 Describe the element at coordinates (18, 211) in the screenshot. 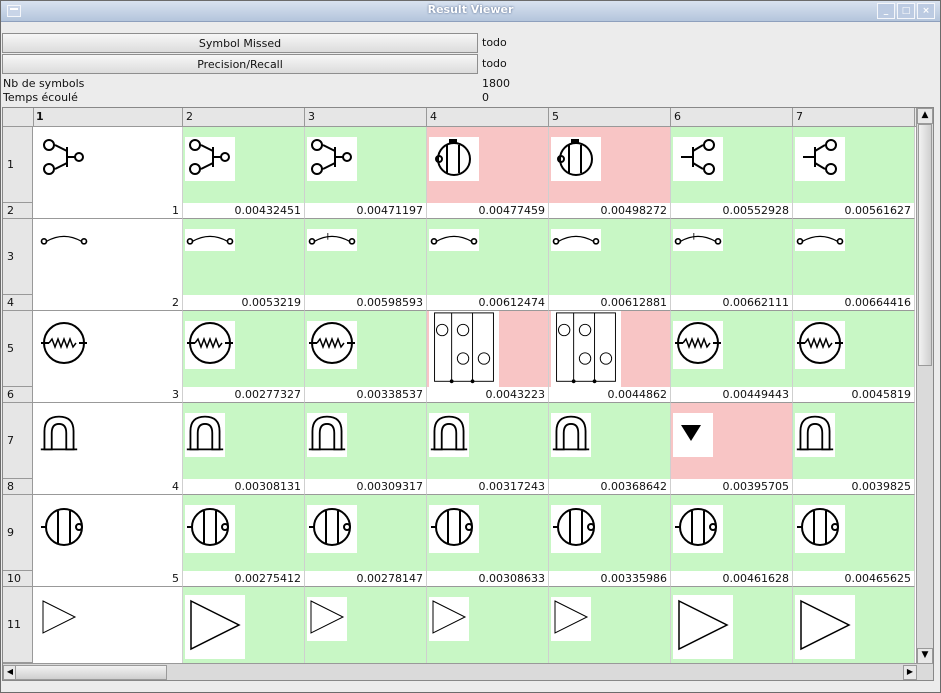

I see `row-header: 2` at that location.